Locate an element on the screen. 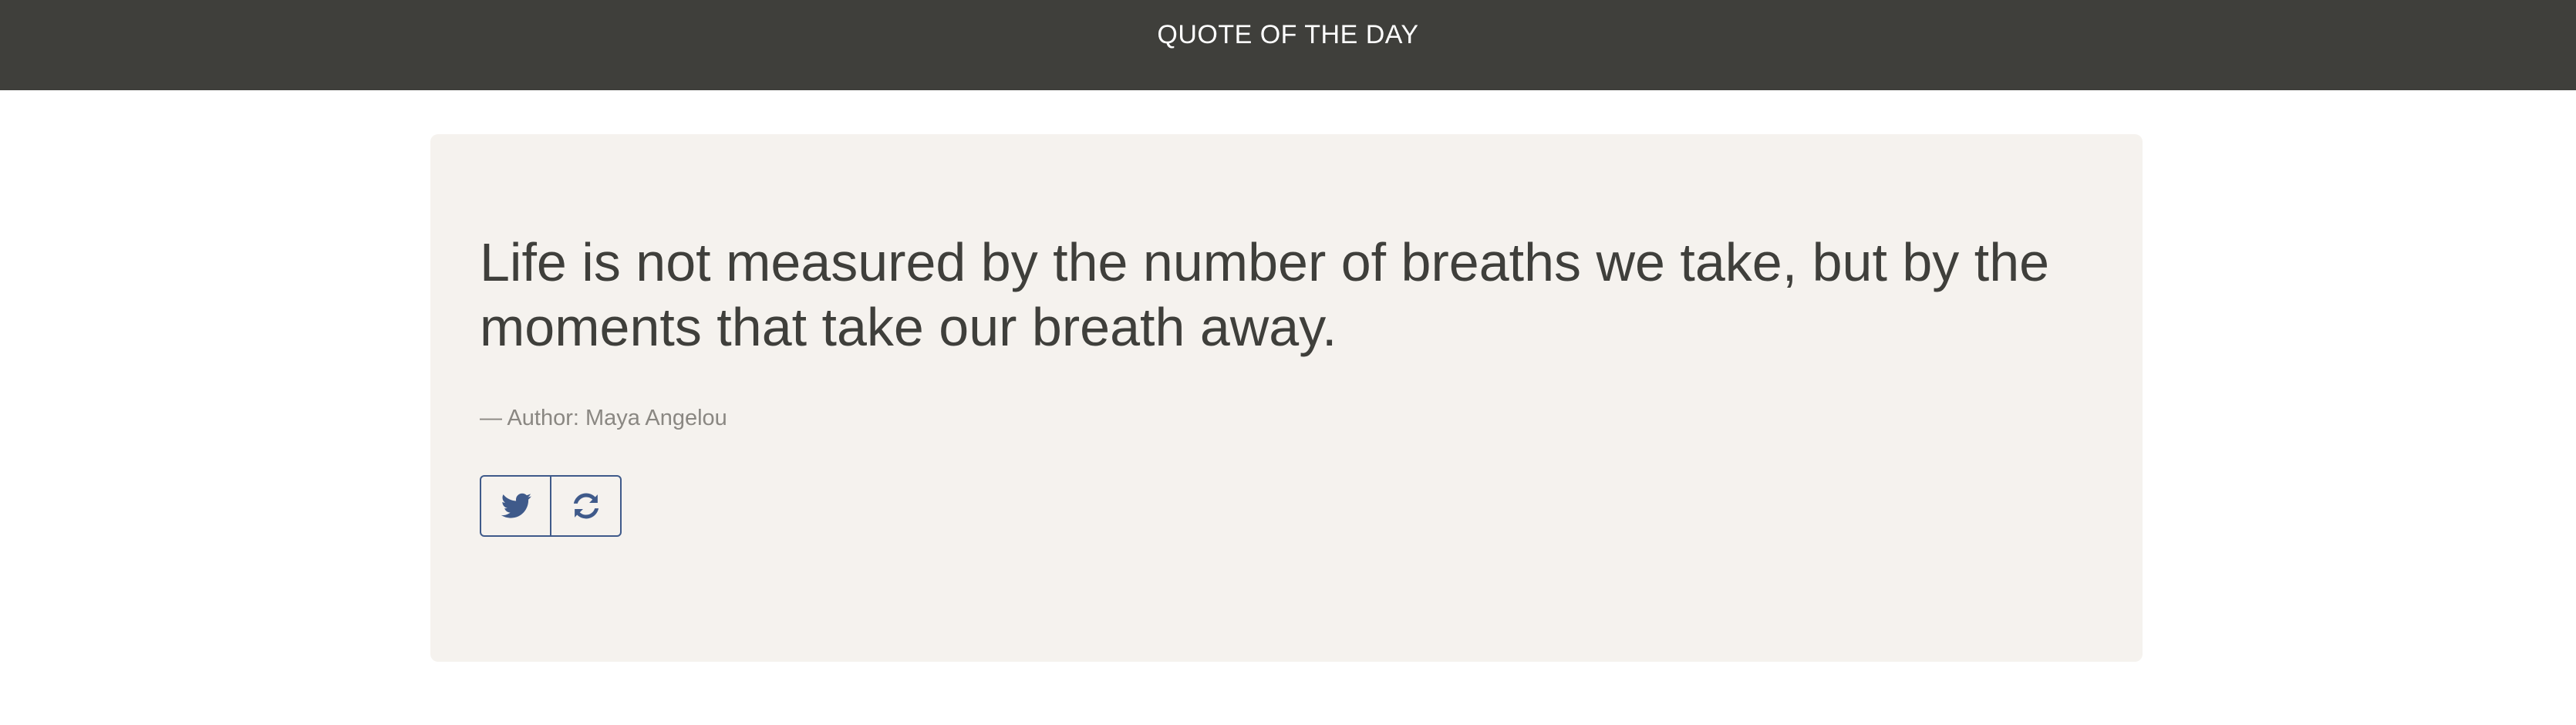  refresh-icon is located at coordinates (585, 506).